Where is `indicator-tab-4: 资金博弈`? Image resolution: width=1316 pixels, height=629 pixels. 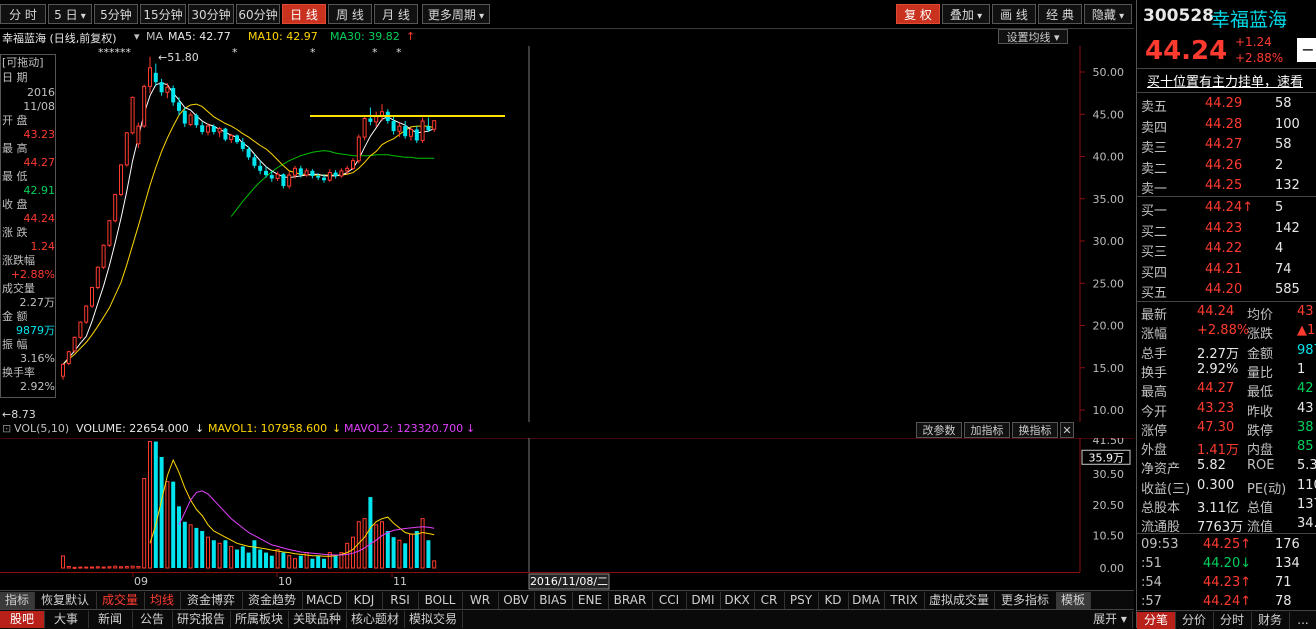
indicator-tab-4: 资金博弈 is located at coordinates (211, 600).